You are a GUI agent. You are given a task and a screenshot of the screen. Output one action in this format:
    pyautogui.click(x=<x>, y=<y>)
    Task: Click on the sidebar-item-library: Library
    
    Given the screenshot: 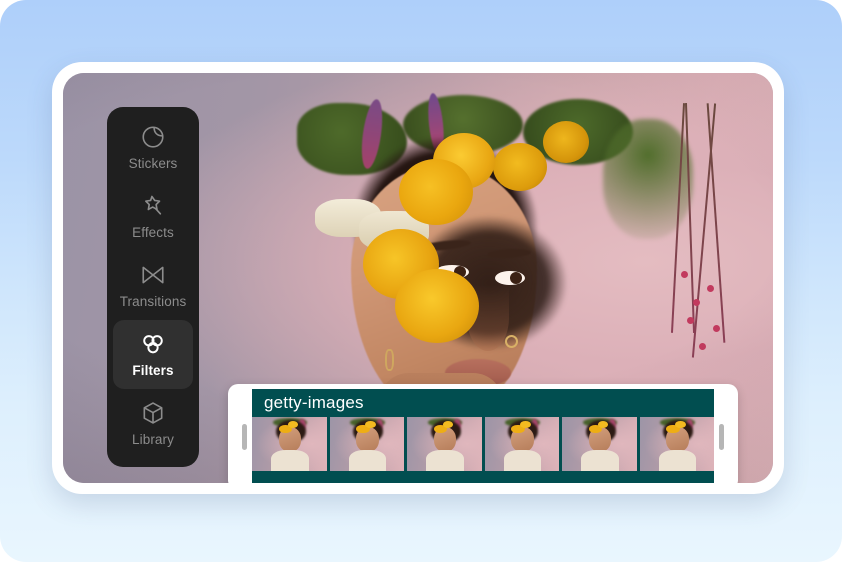 What is the action you would take?
    pyautogui.click(x=153, y=423)
    